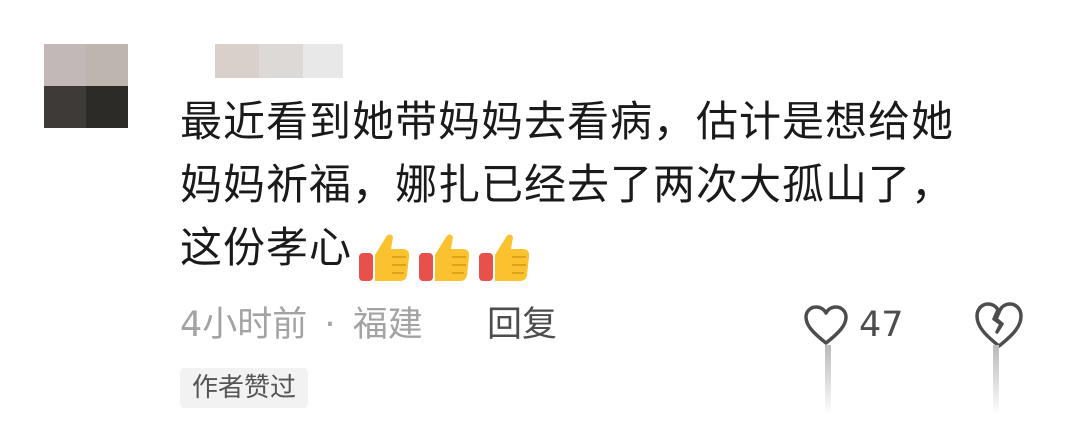 This screenshot has height=423, width=1080. Describe the element at coordinates (567, 184) in the screenshot. I see `comment-line-2: 妈妈祈福，娜扎已经去了两次大孤山了，` at that location.